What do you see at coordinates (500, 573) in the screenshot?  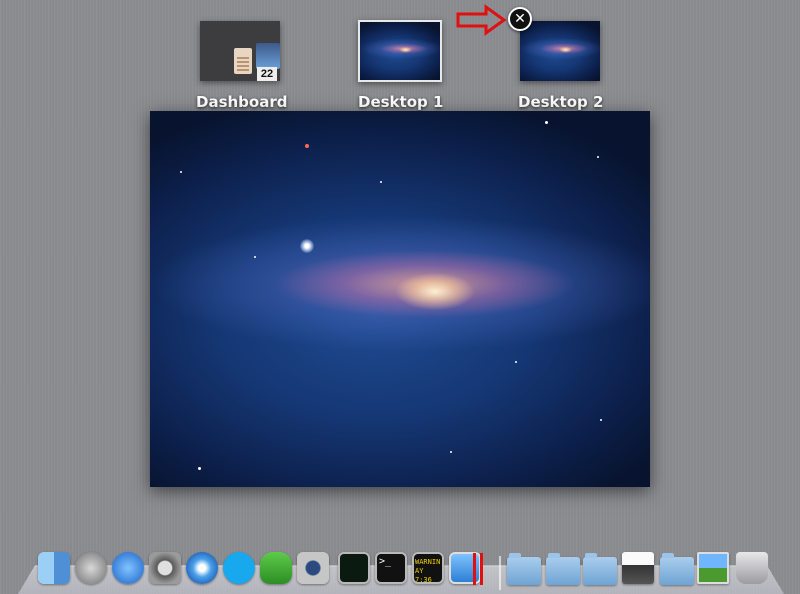 I see `dock-separator` at bounding box center [500, 573].